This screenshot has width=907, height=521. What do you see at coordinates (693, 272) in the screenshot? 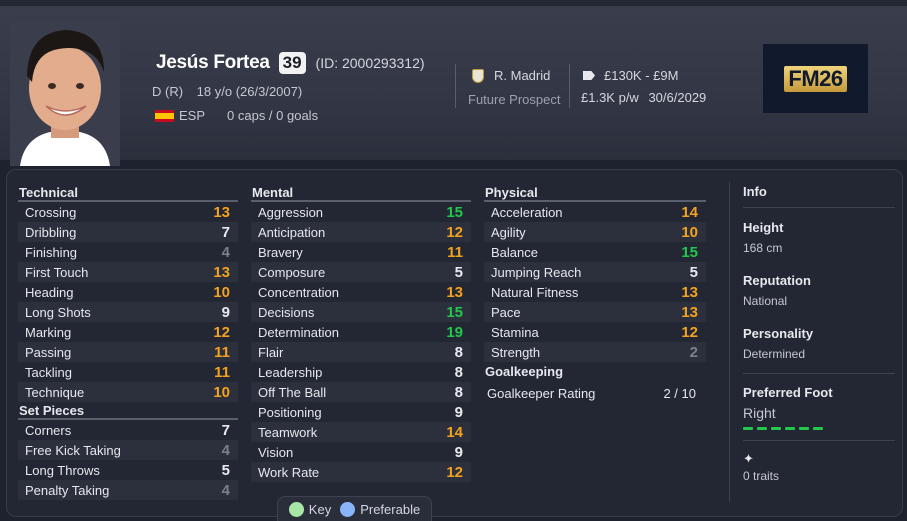
I see `attribute-value: 5` at bounding box center [693, 272].